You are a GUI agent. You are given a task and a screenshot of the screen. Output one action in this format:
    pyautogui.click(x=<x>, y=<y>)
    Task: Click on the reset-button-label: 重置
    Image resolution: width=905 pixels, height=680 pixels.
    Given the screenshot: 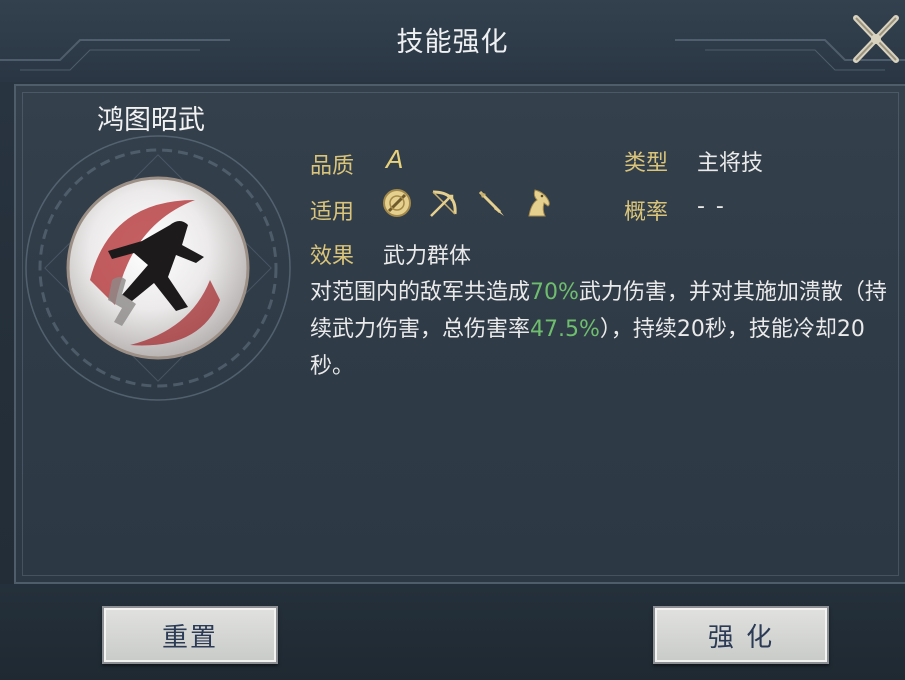 What is the action you would take?
    pyautogui.click(x=189, y=637)
    